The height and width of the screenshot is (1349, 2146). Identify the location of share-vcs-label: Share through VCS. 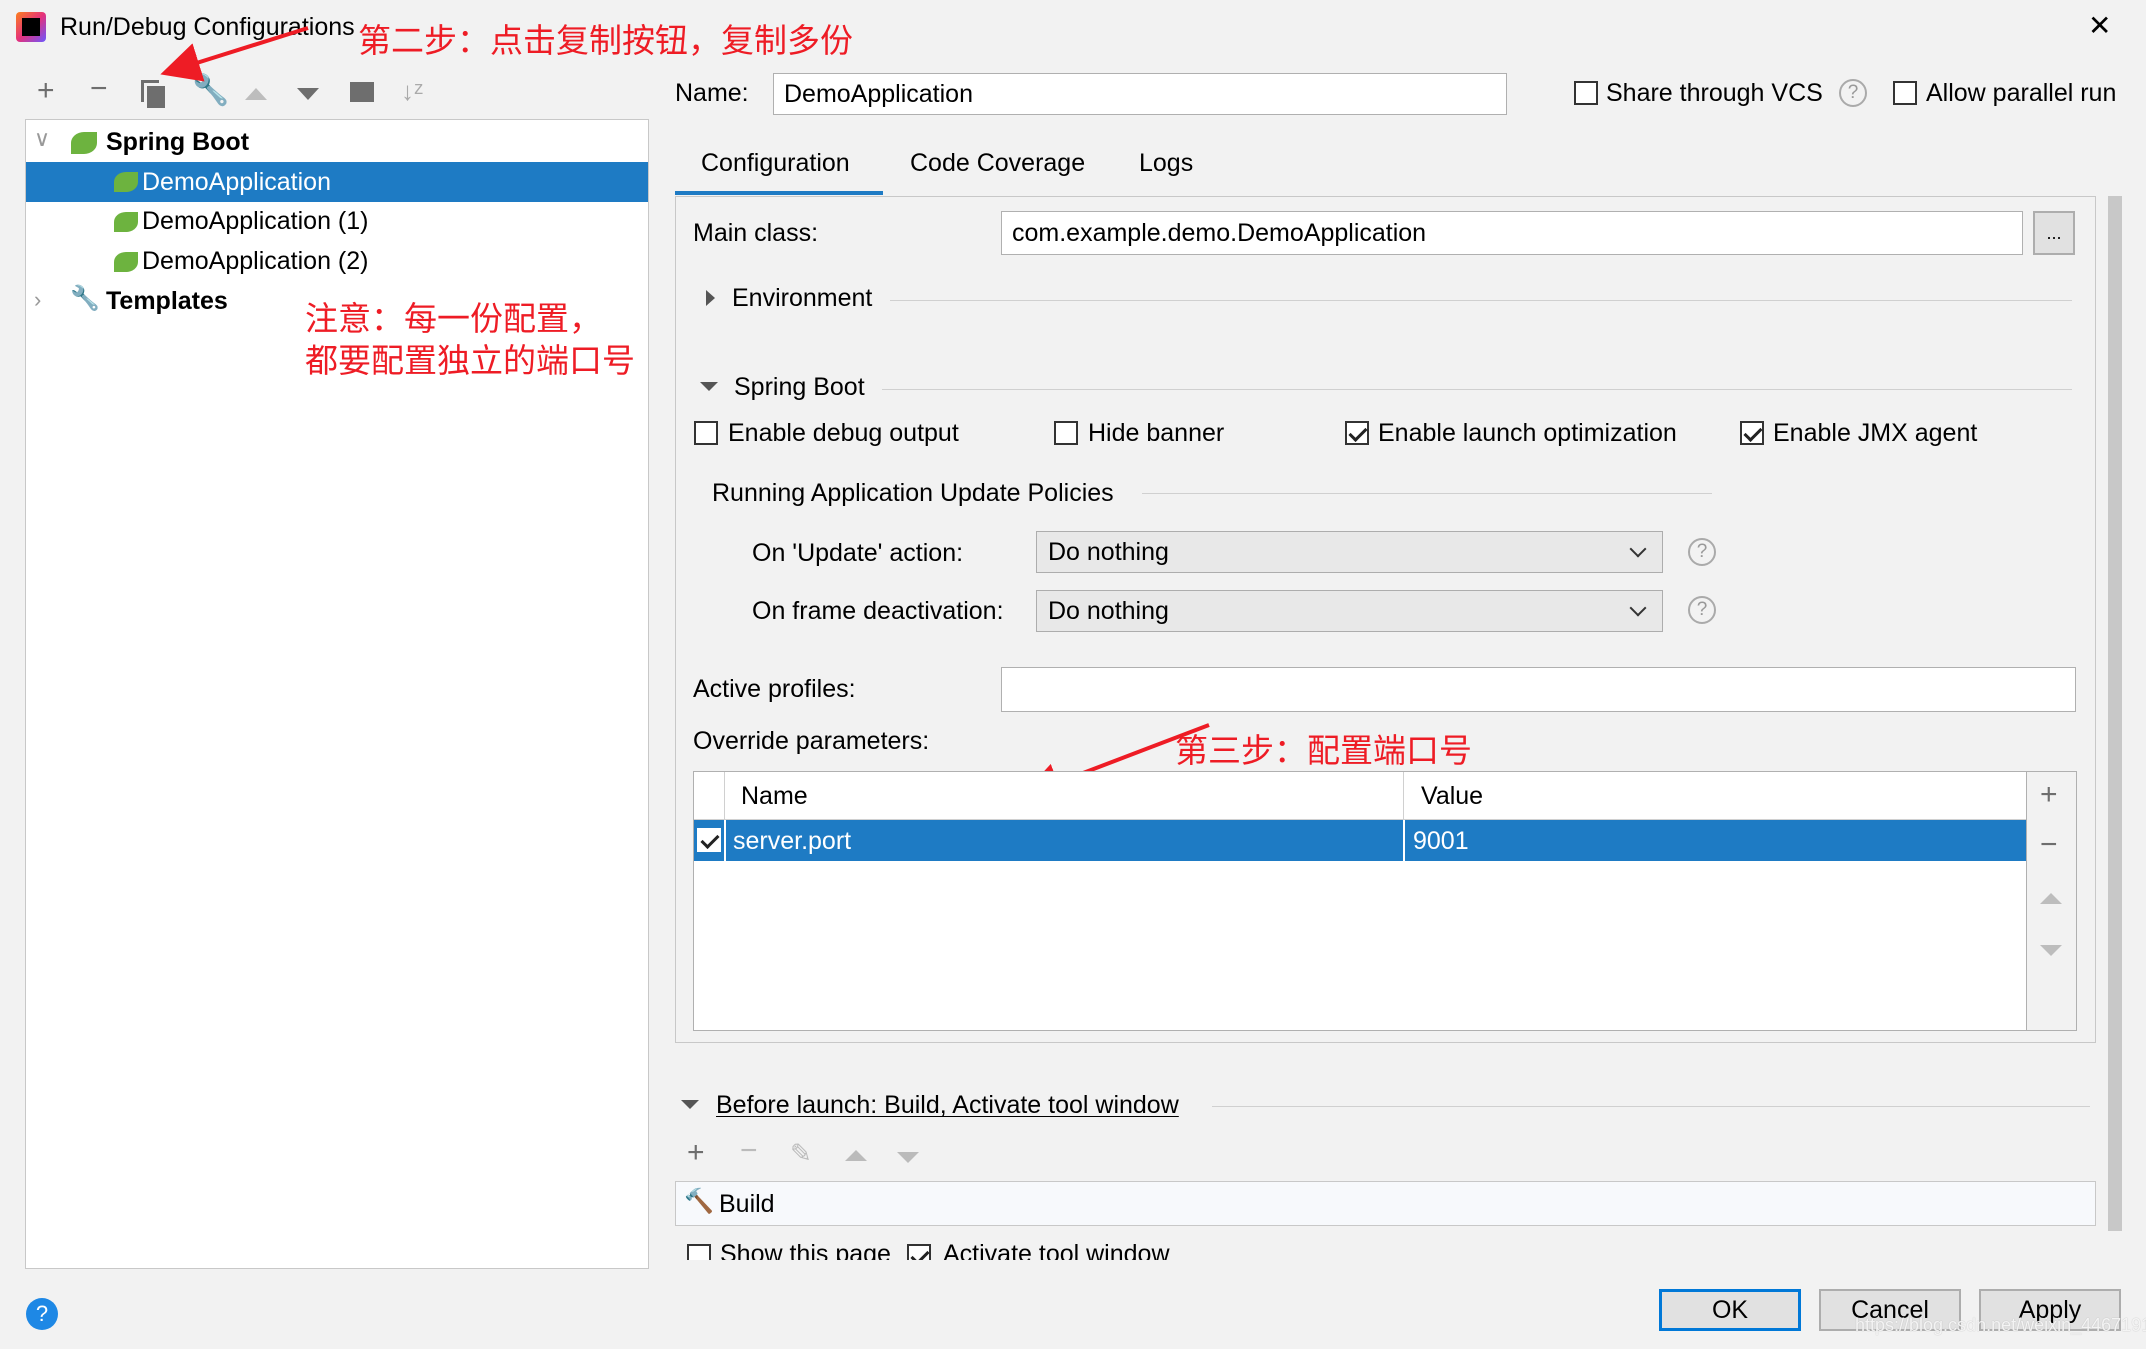
(1714, 93).